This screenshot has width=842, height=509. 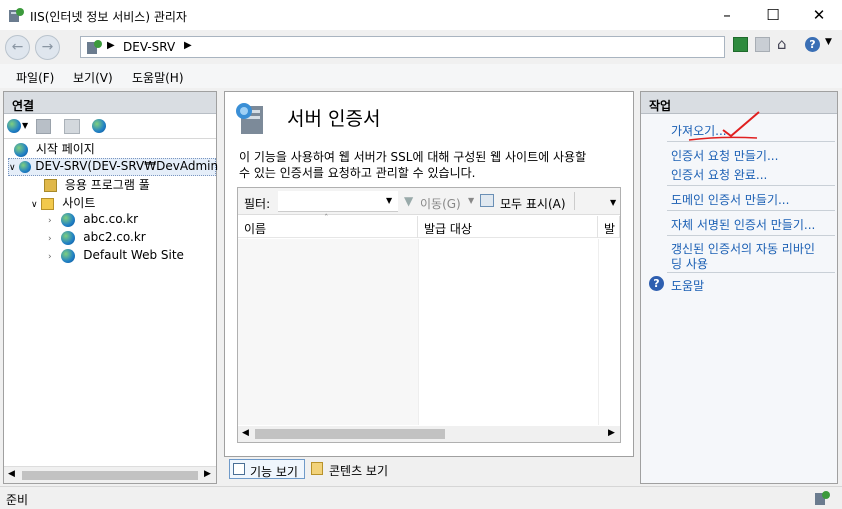 What do you see at coordinates (785, 44) in the screenshot?
I see `home-icon: ⌂` at bounding box center [785, 44].